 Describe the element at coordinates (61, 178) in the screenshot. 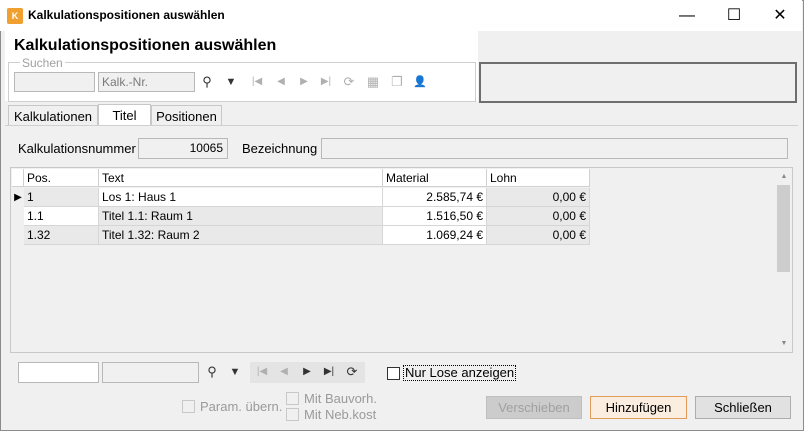

I see `column-header-pos: Pos.` at that location.